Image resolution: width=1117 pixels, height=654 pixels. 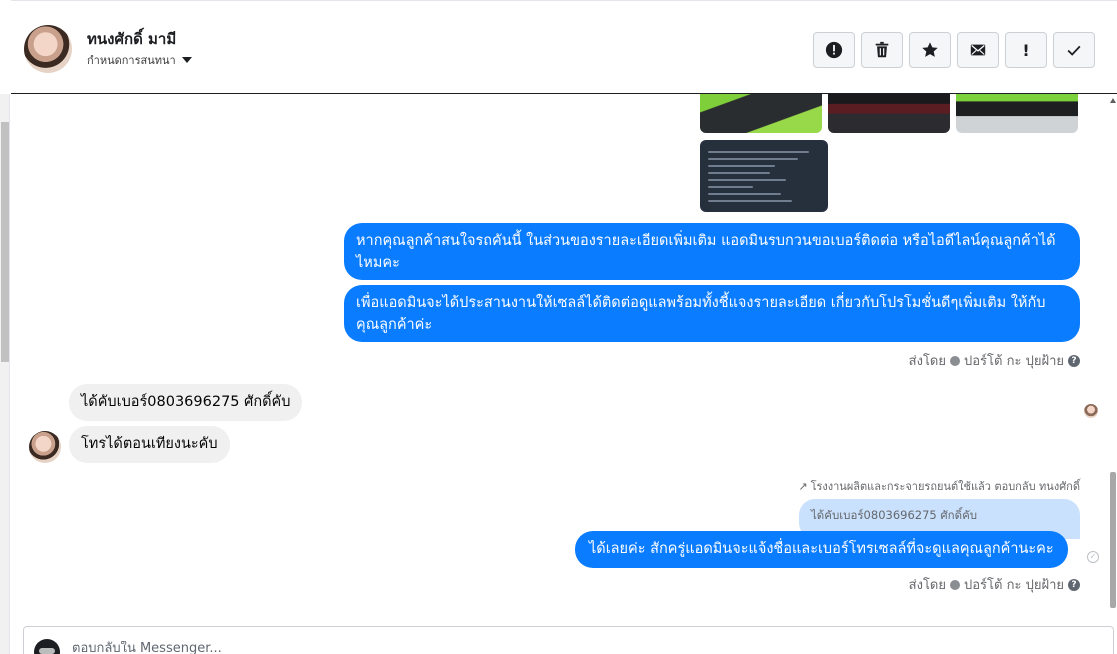 What do you see at coordinates (186, 402) in the screenshot?
I see `incoming-message: ได้คับเบอร์0803696275 ศักดิ์คับ` at bounding box center [186, 402].